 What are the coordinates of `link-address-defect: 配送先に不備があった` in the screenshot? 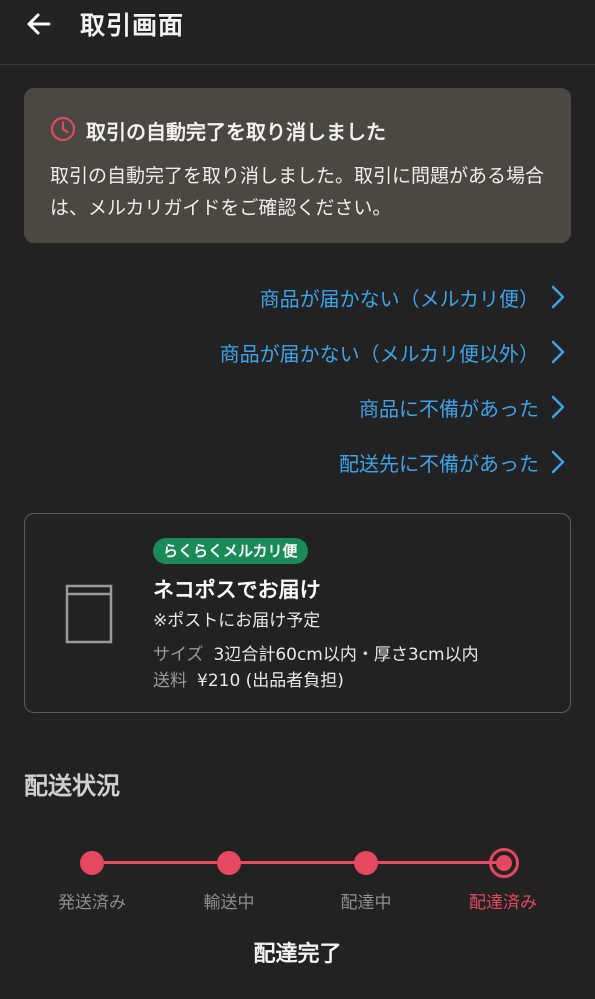 It's located at (452, 462).